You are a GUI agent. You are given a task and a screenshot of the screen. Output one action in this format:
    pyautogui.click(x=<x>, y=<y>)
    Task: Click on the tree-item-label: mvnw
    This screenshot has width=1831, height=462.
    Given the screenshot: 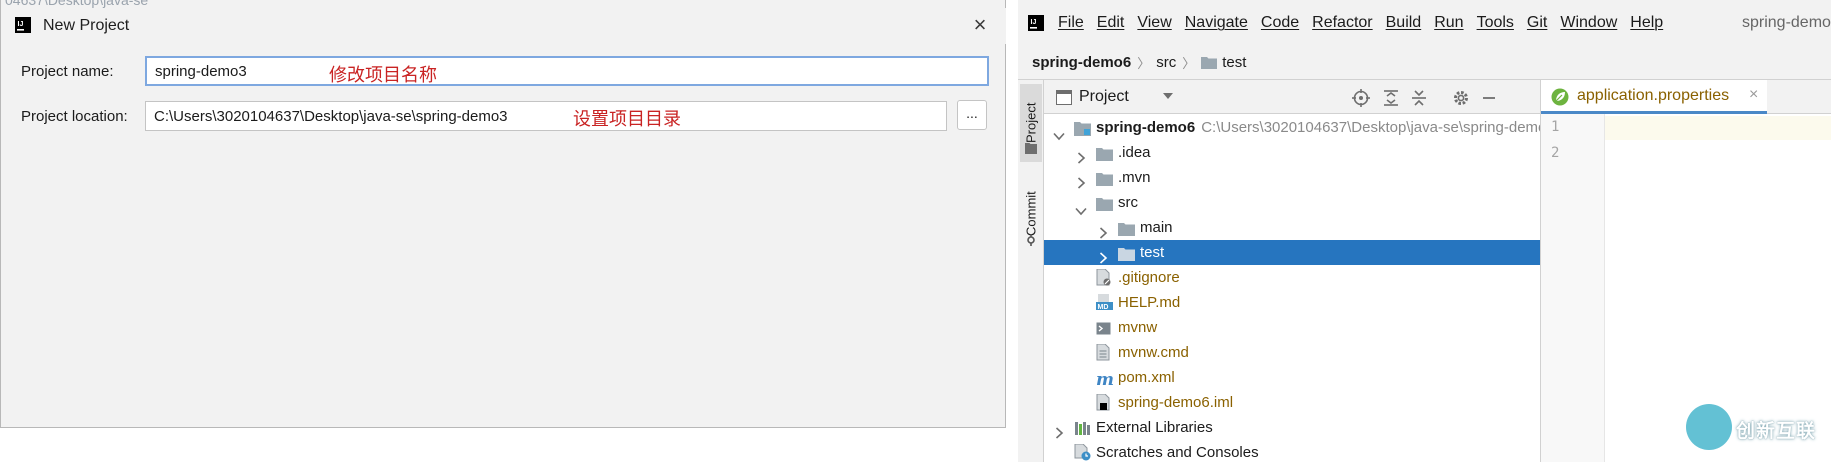 What is the action you would take?
    pyautogui.click(x=1137, y=327)
    